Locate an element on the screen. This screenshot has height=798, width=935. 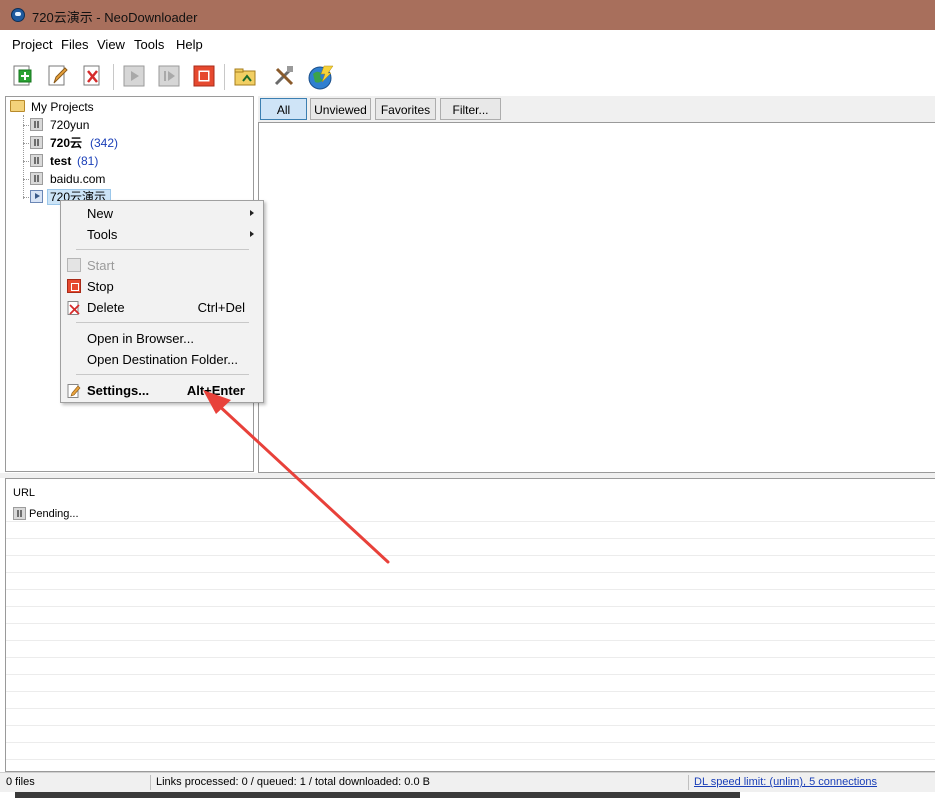
new-project-icon is located at coordinates (22, 75).